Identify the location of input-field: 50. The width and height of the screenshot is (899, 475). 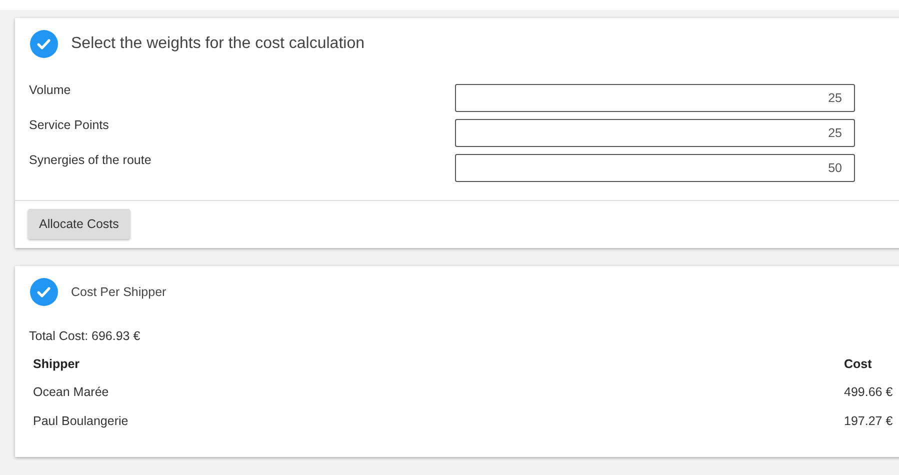
(655, 168).